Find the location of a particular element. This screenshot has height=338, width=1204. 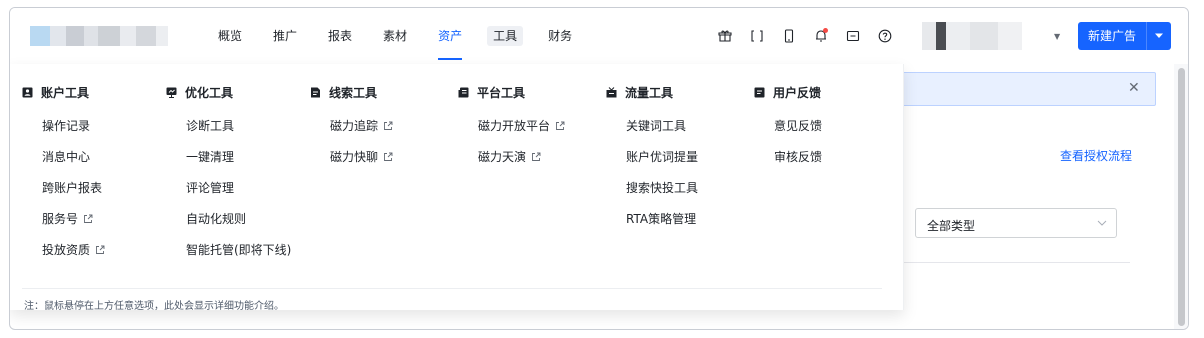

column-header: 流量工具 is located at coordinates (652, 92).